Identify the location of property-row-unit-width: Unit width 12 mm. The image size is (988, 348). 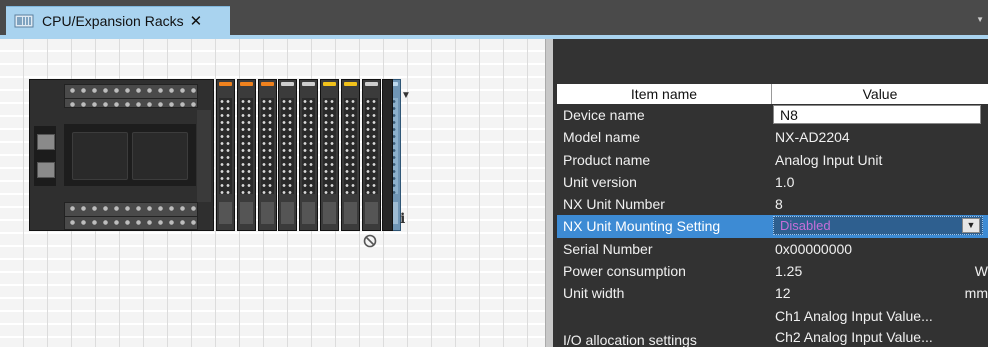
(772, 293).